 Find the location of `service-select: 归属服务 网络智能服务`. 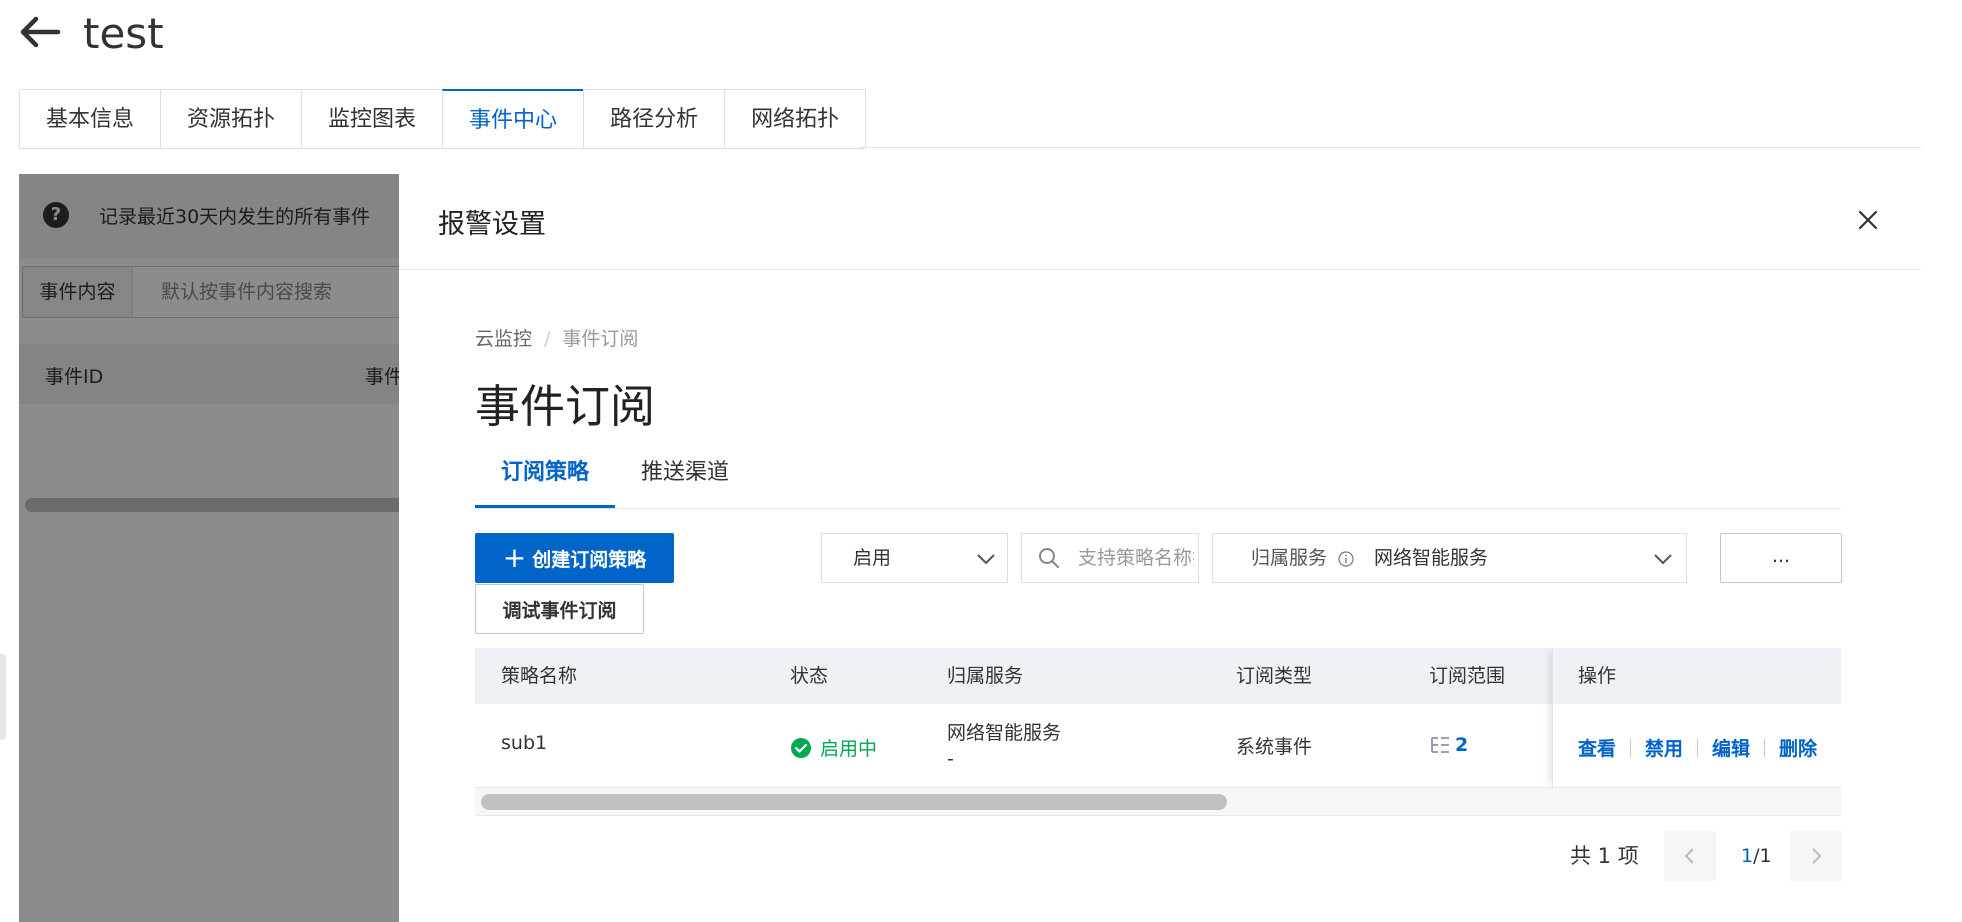

service-select: 归属服务 网络智能服务 is located at coordinates (1449, 558).